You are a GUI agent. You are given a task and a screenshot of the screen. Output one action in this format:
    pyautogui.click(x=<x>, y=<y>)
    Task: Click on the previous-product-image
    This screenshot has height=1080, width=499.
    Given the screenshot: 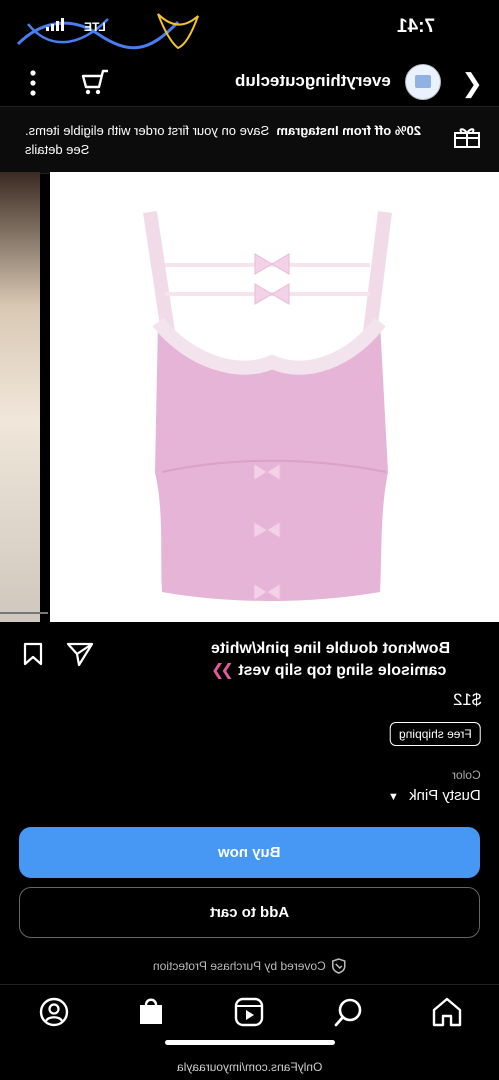 What is the action you would take?
    pyautogui.click(x=20, y=397)
    